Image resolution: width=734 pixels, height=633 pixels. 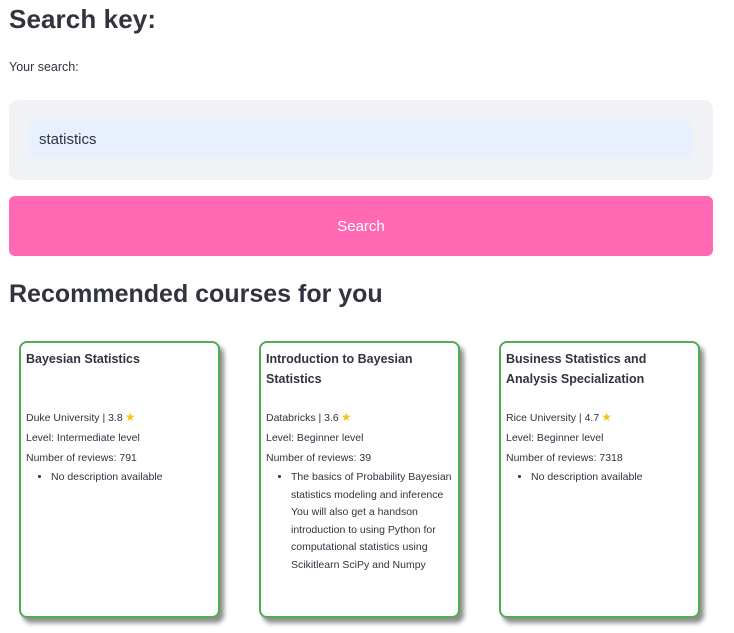 What do you see at coordinates (83, 19) in the screenshot?
I see `search-heading: Search key:` at bounding box center [83, 19].